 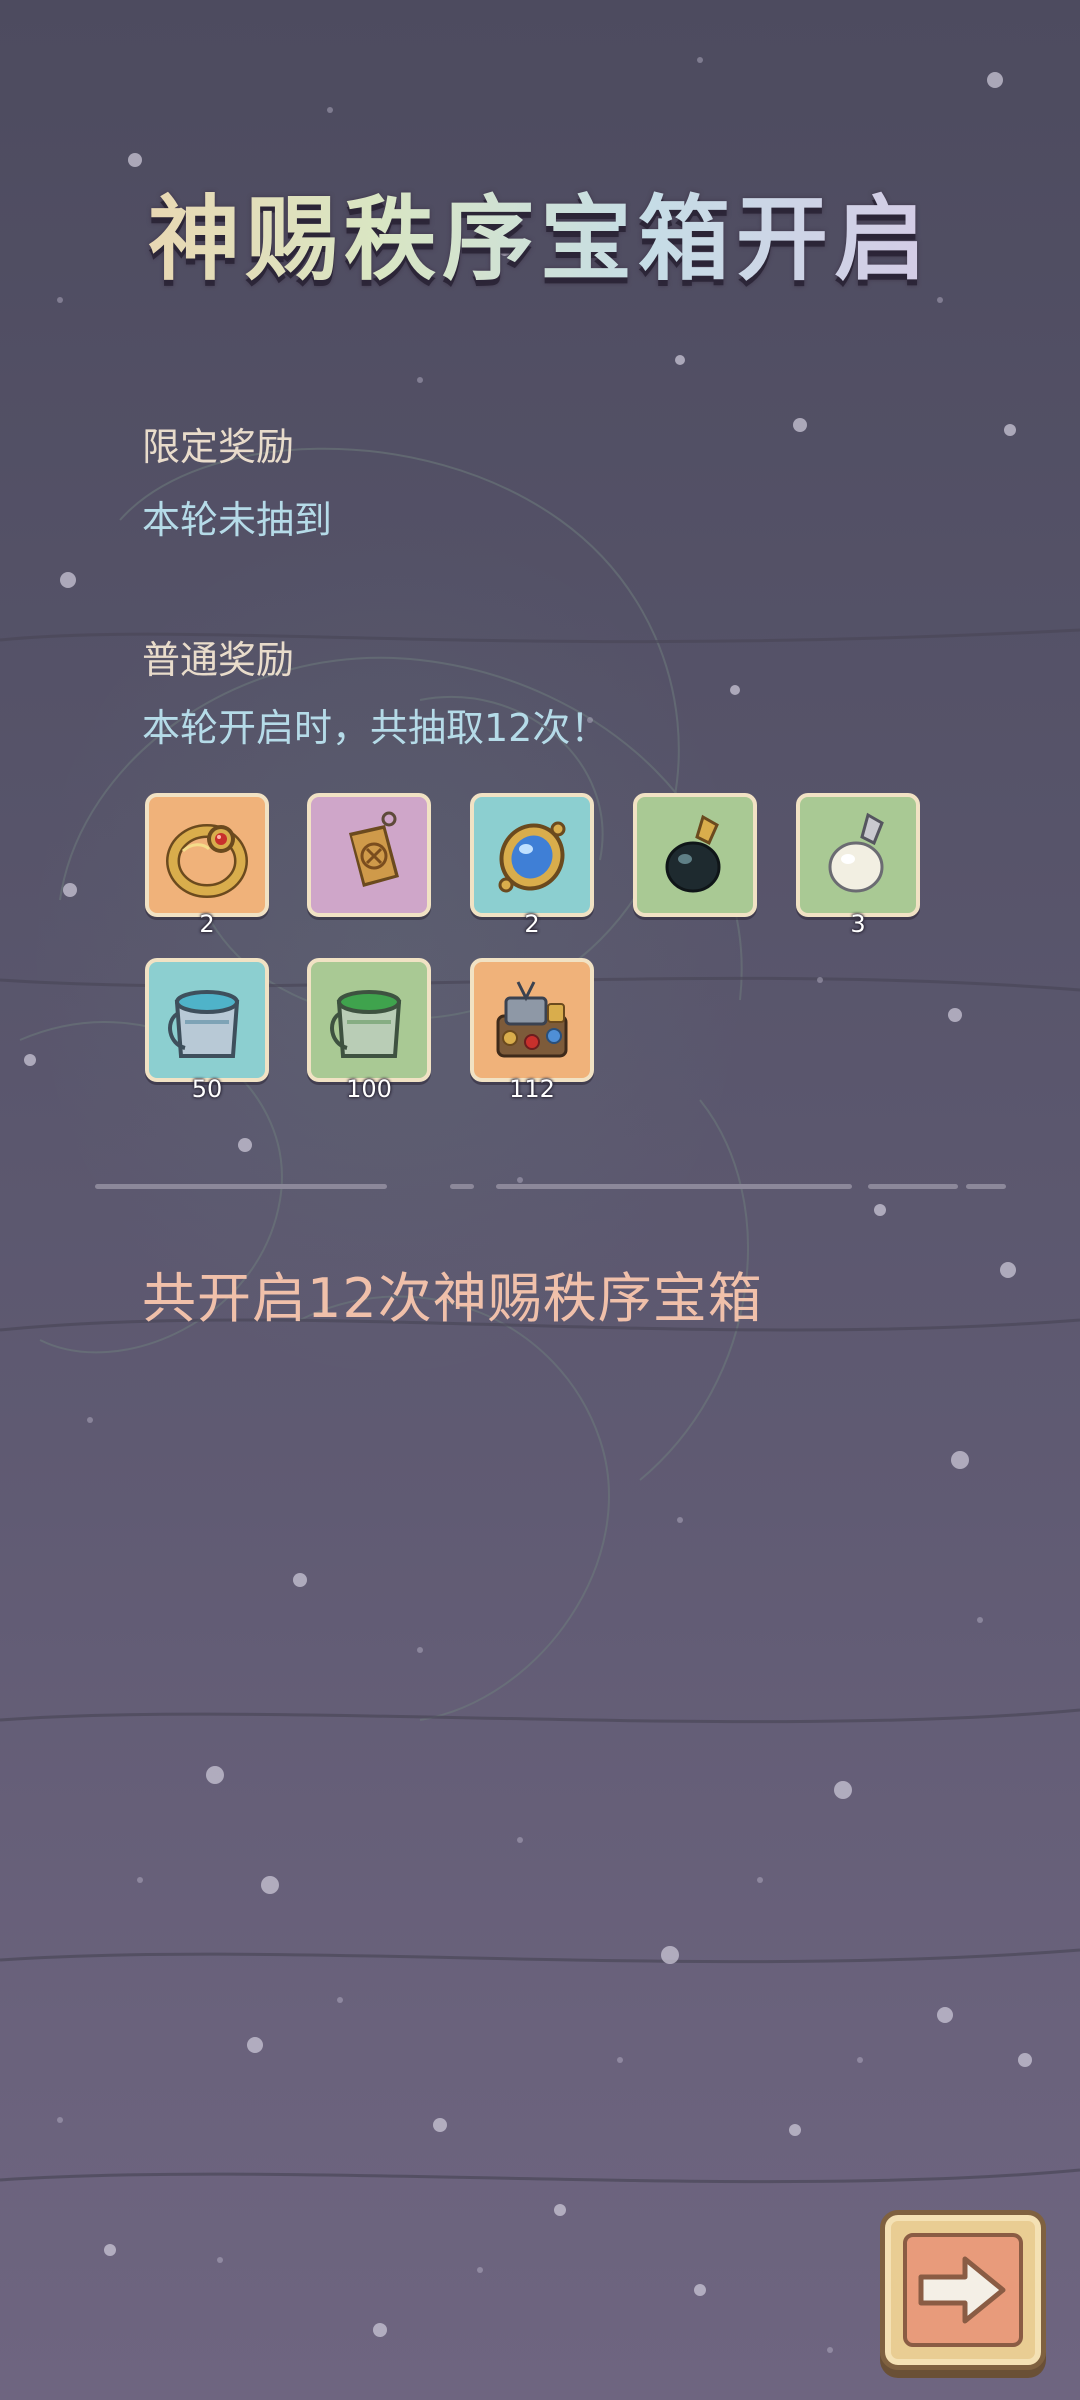 What do you see at coordinates (375, 728) in the screenshot?
I see `normal-reward-status: 本轮开启时，共抽取12次！` at bounding box center [375, 728].